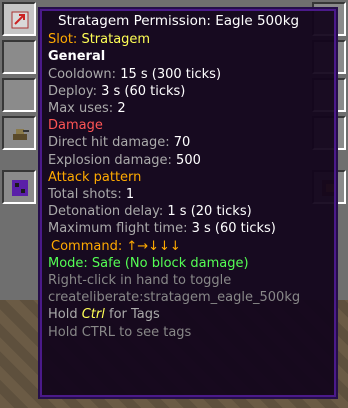 The height and width of the screenshot is (408, 348). I want to click on command-arrows: ↑→↓↓↓, so click(153, 246).